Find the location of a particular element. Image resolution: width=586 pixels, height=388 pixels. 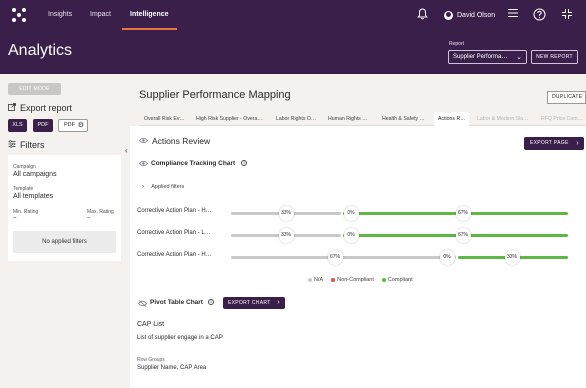

legend-item: Compliant is located at coordinates (397, 280).